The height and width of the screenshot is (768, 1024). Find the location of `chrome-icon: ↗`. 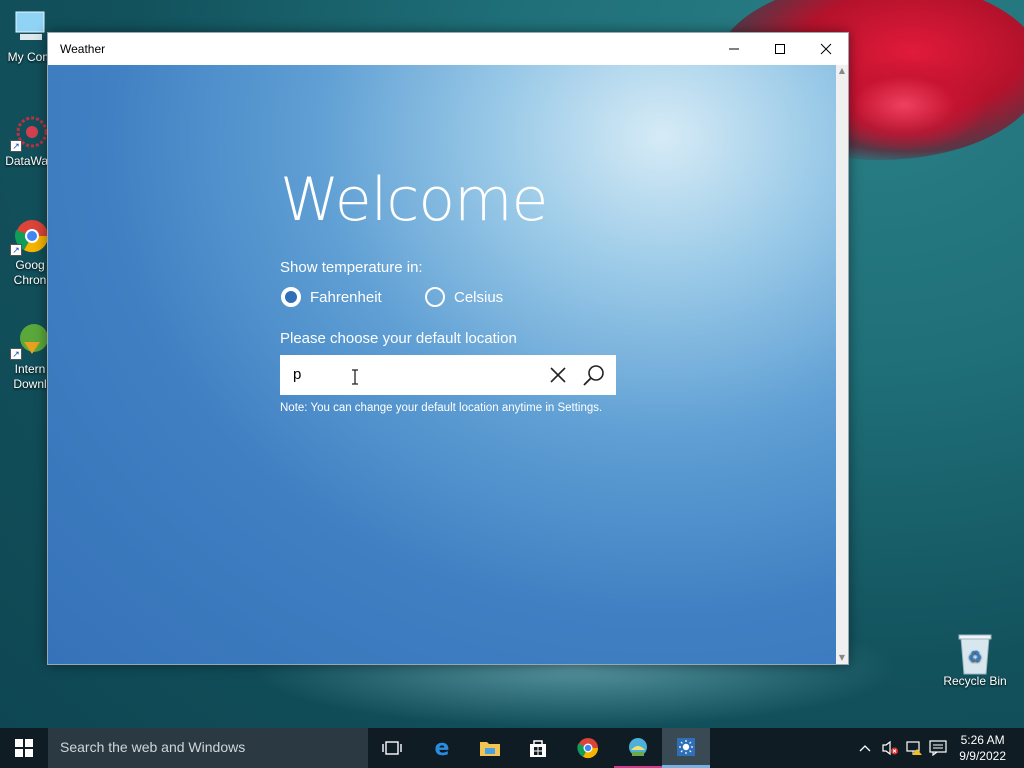

chrome-icon: ↗ is located at coordinates (30, 236).